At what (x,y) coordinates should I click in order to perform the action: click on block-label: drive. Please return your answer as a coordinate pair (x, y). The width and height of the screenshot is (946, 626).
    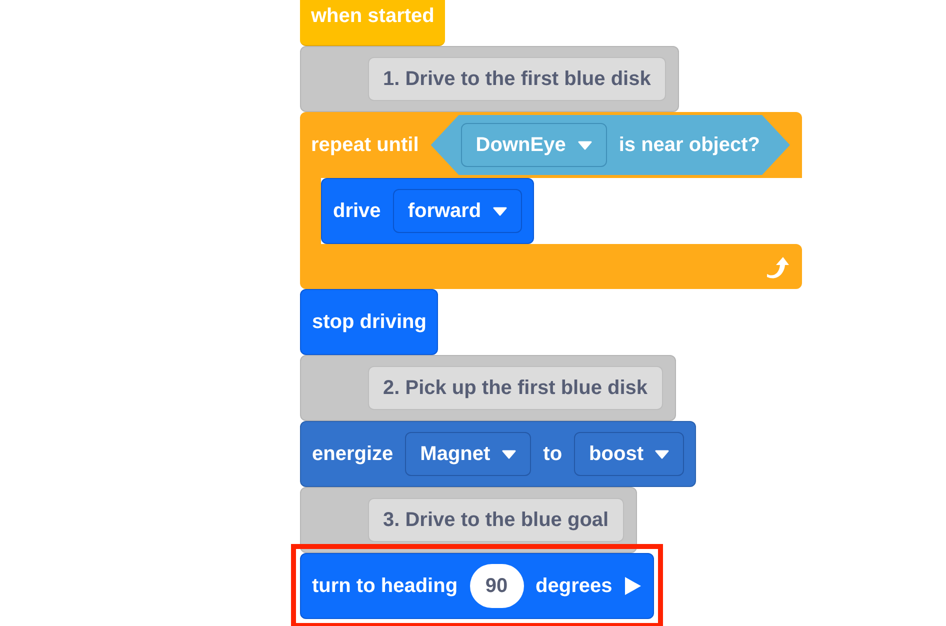
    Looking at the image, I should click on (357, 211).